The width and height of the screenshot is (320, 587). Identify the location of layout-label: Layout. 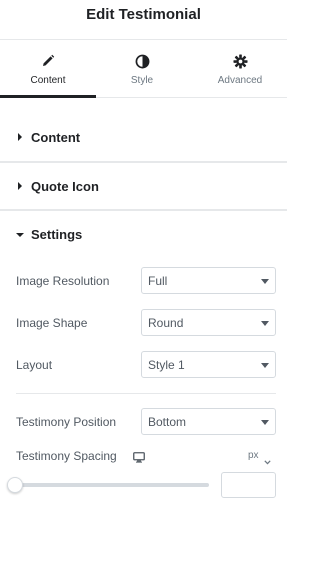
(34, 365).